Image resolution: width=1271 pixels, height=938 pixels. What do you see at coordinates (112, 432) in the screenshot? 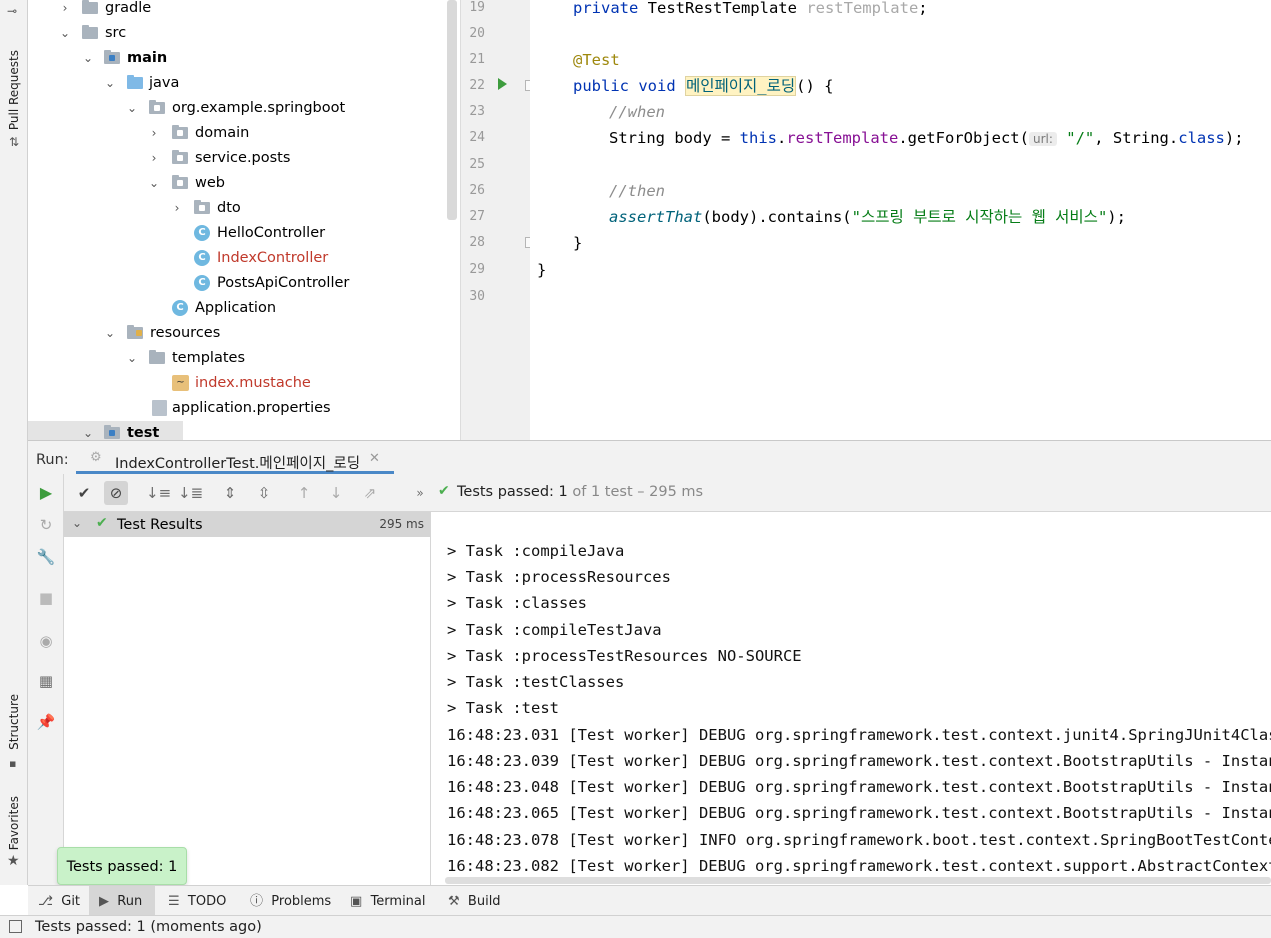
I see `module-folder-icon` at bounding box center [112, 432].